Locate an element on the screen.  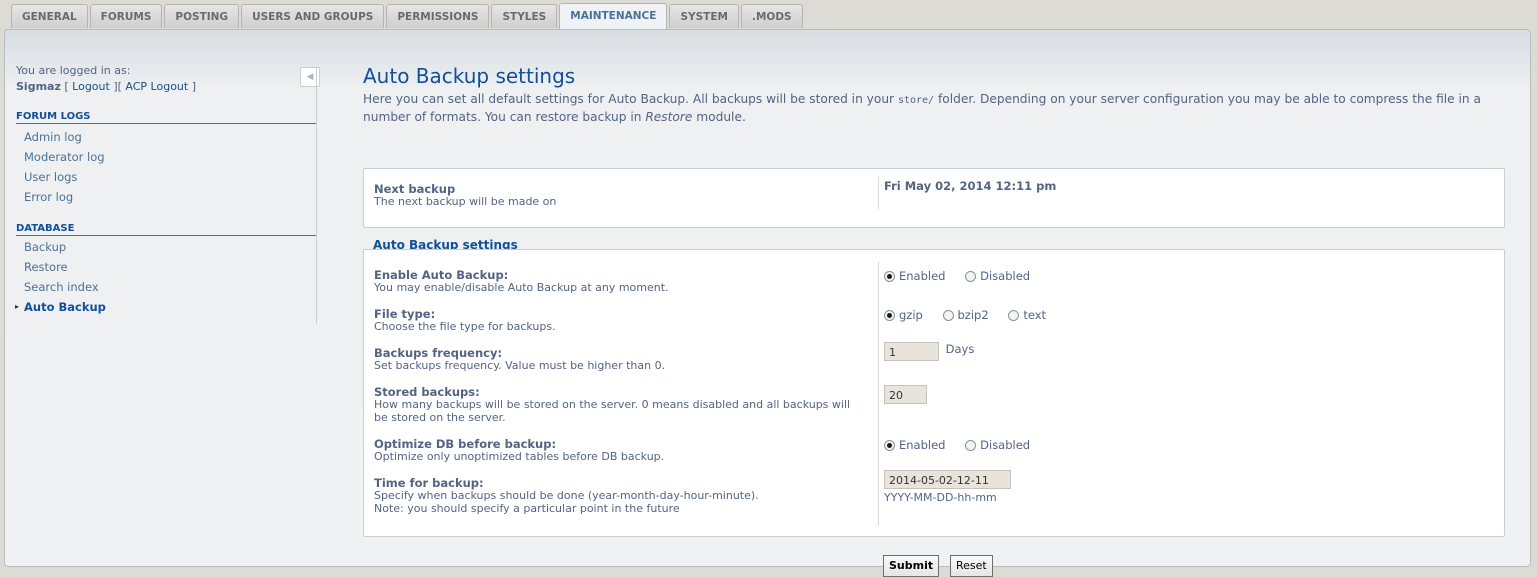
menu-heading: DATABASE is located at coordinates (166, 229).